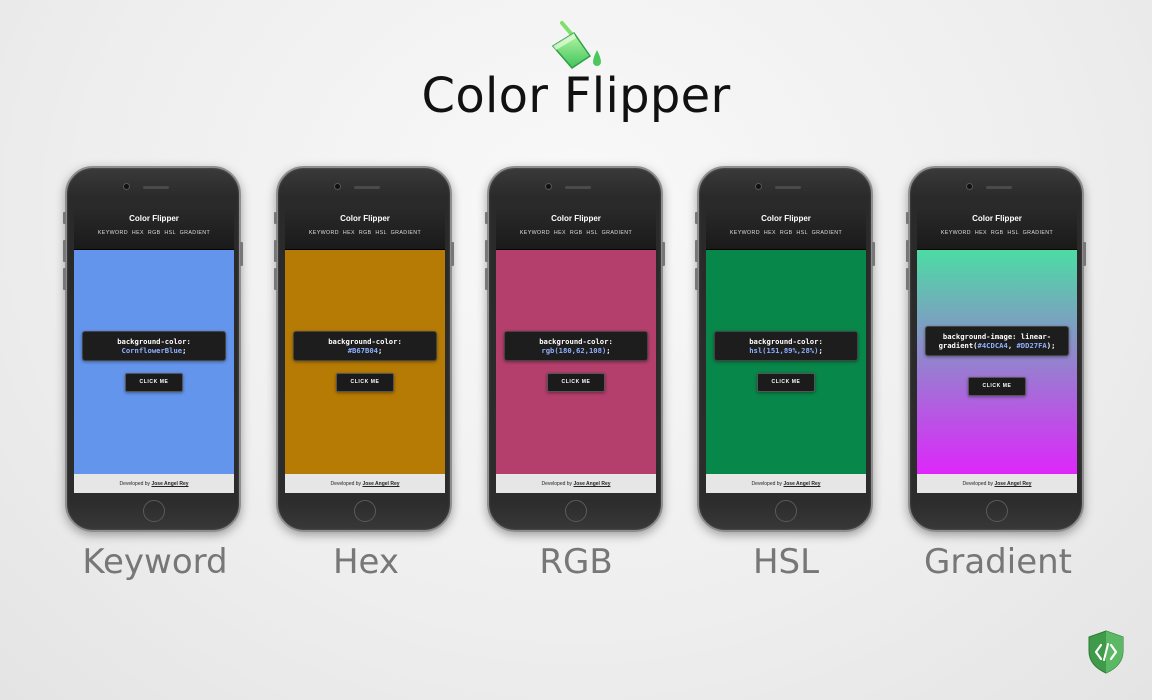  I want to click on color-value: hsl(151,89%,28%), so click(784, 350).